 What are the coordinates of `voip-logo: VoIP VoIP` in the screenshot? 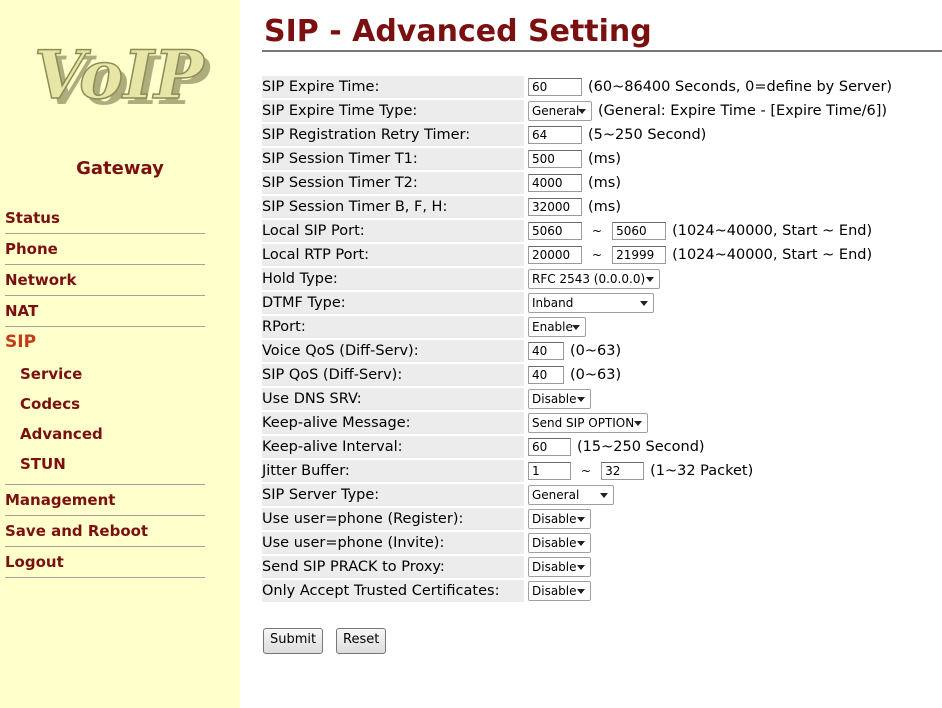 It's located at (122, 74).